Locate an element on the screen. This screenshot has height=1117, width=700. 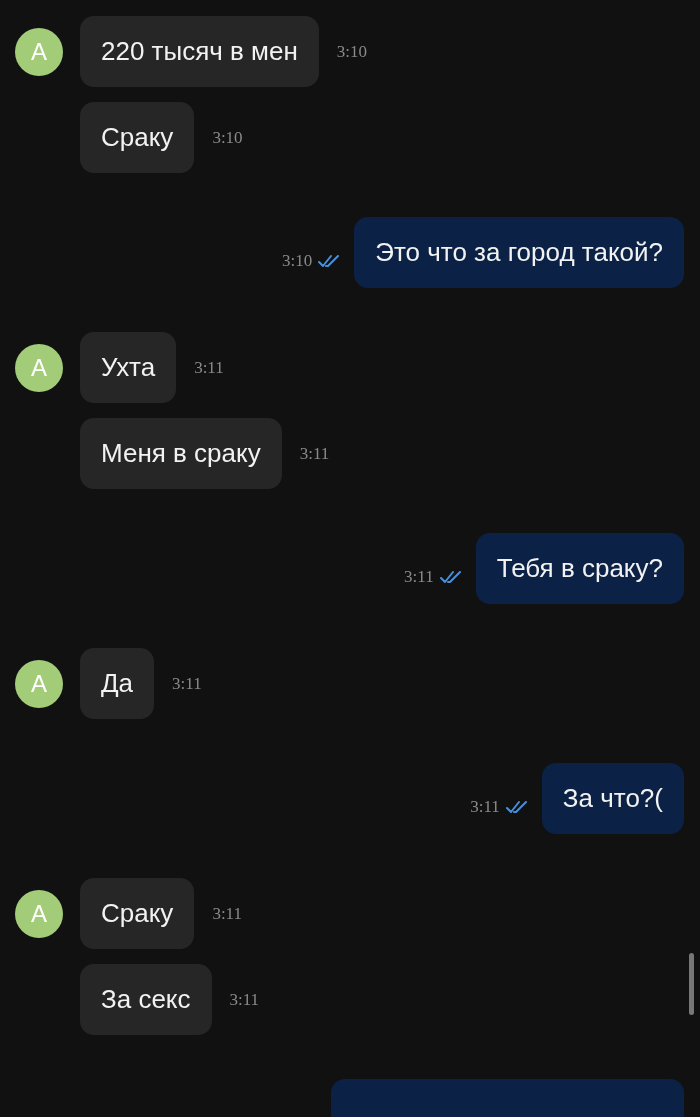
message-bubble: За секс is located at coordinates (146, 999).